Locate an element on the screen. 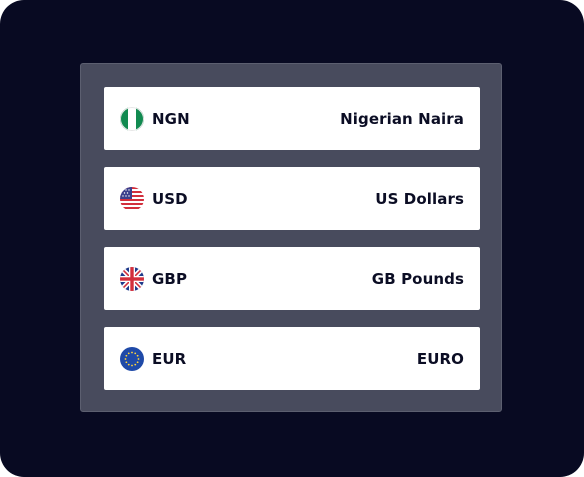 The width and height of the screenshot is (584, 477). currency-name: Nigerian Naira is located at coordinates (402, 118).